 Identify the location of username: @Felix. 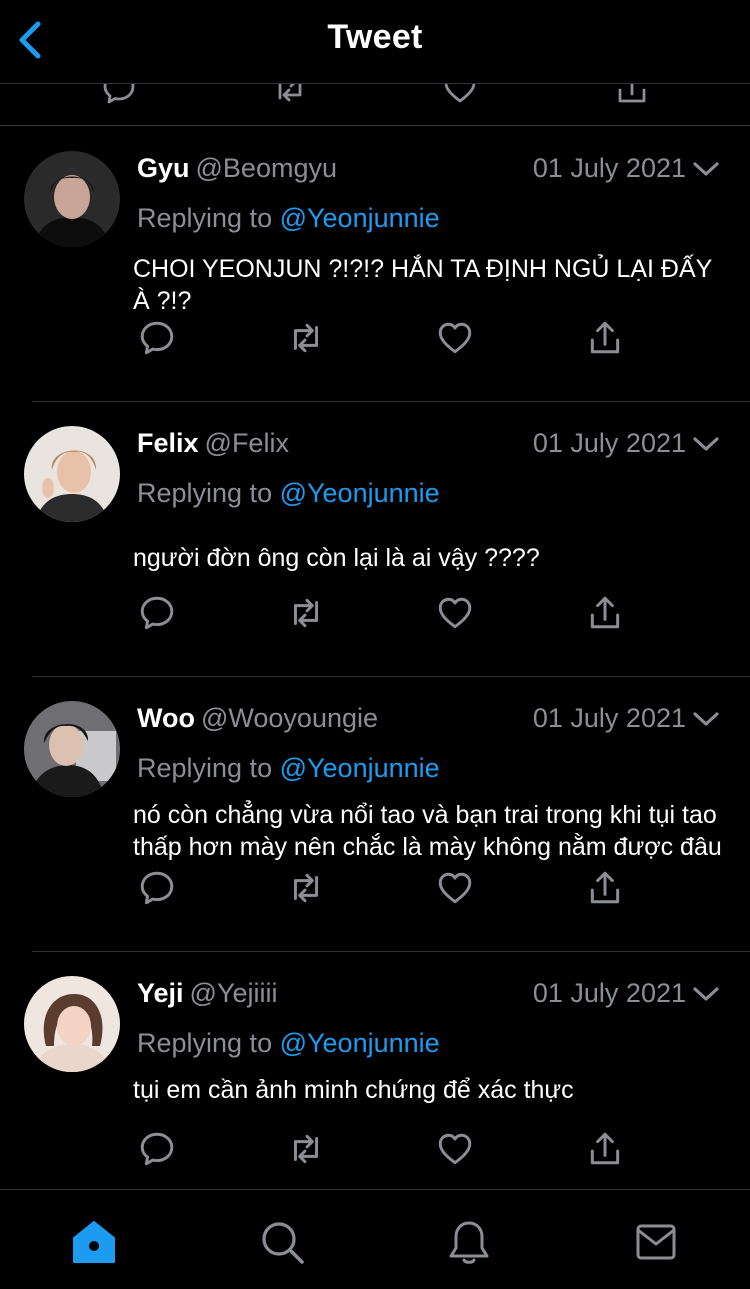
(247, 443).